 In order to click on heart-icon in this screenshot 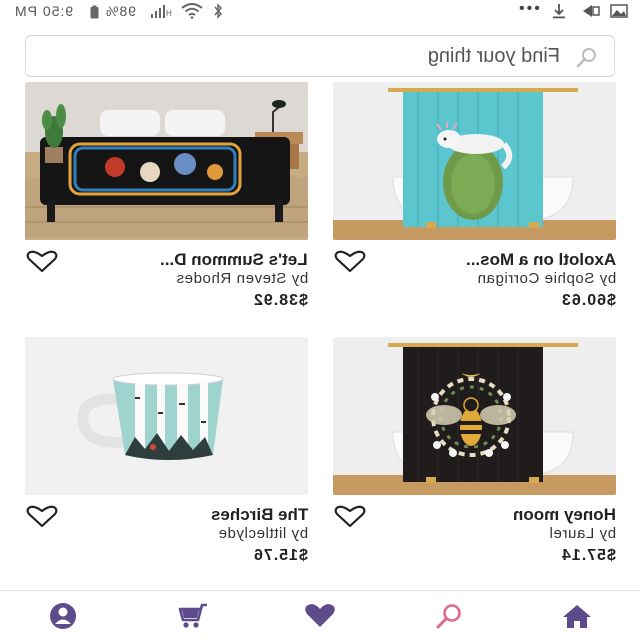, I will do `click(320, 615)`.